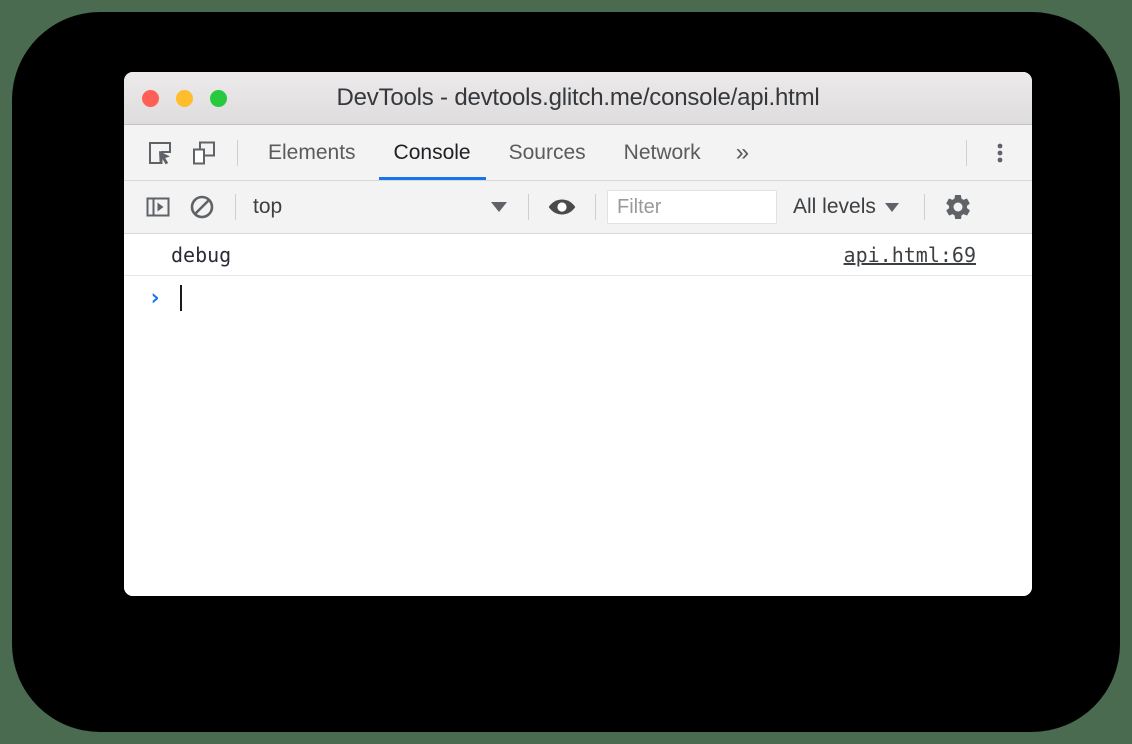  I want to click on tab-overflow-button: », so click(742, 152).